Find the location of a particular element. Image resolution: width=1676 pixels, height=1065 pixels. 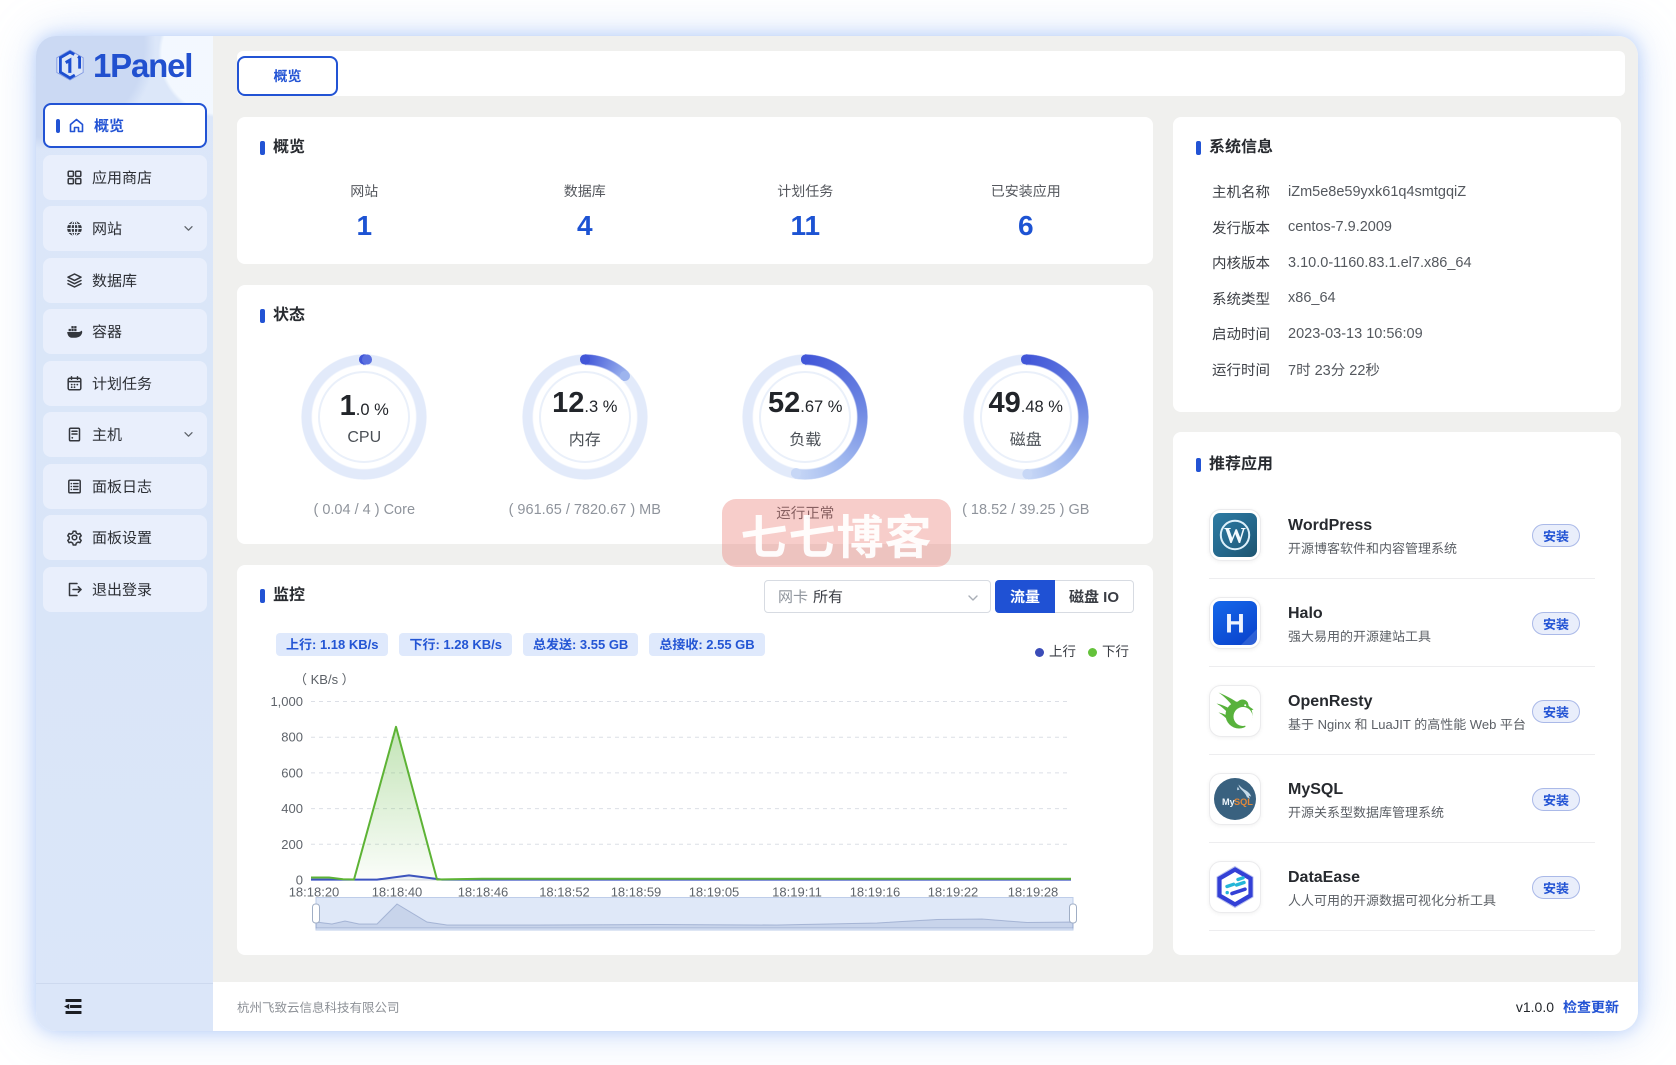

svg-text: SQL is located at coordinates (1243, 802).